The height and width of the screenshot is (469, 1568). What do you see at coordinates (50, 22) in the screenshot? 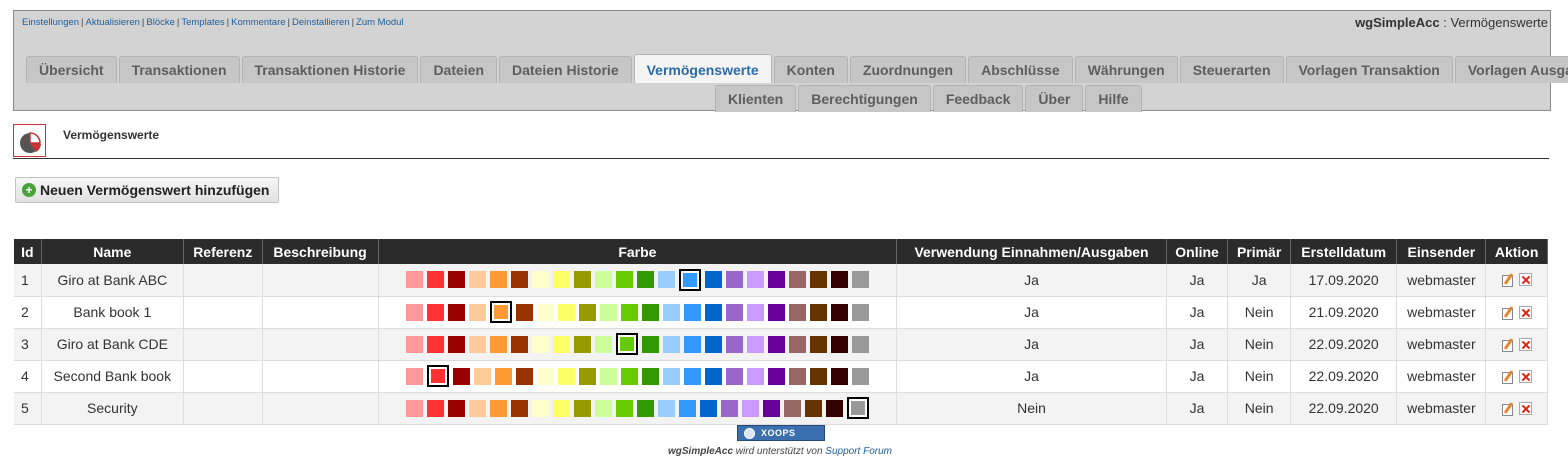
I see `admin-link: Einstellungen` at bounding box center [50, 22].